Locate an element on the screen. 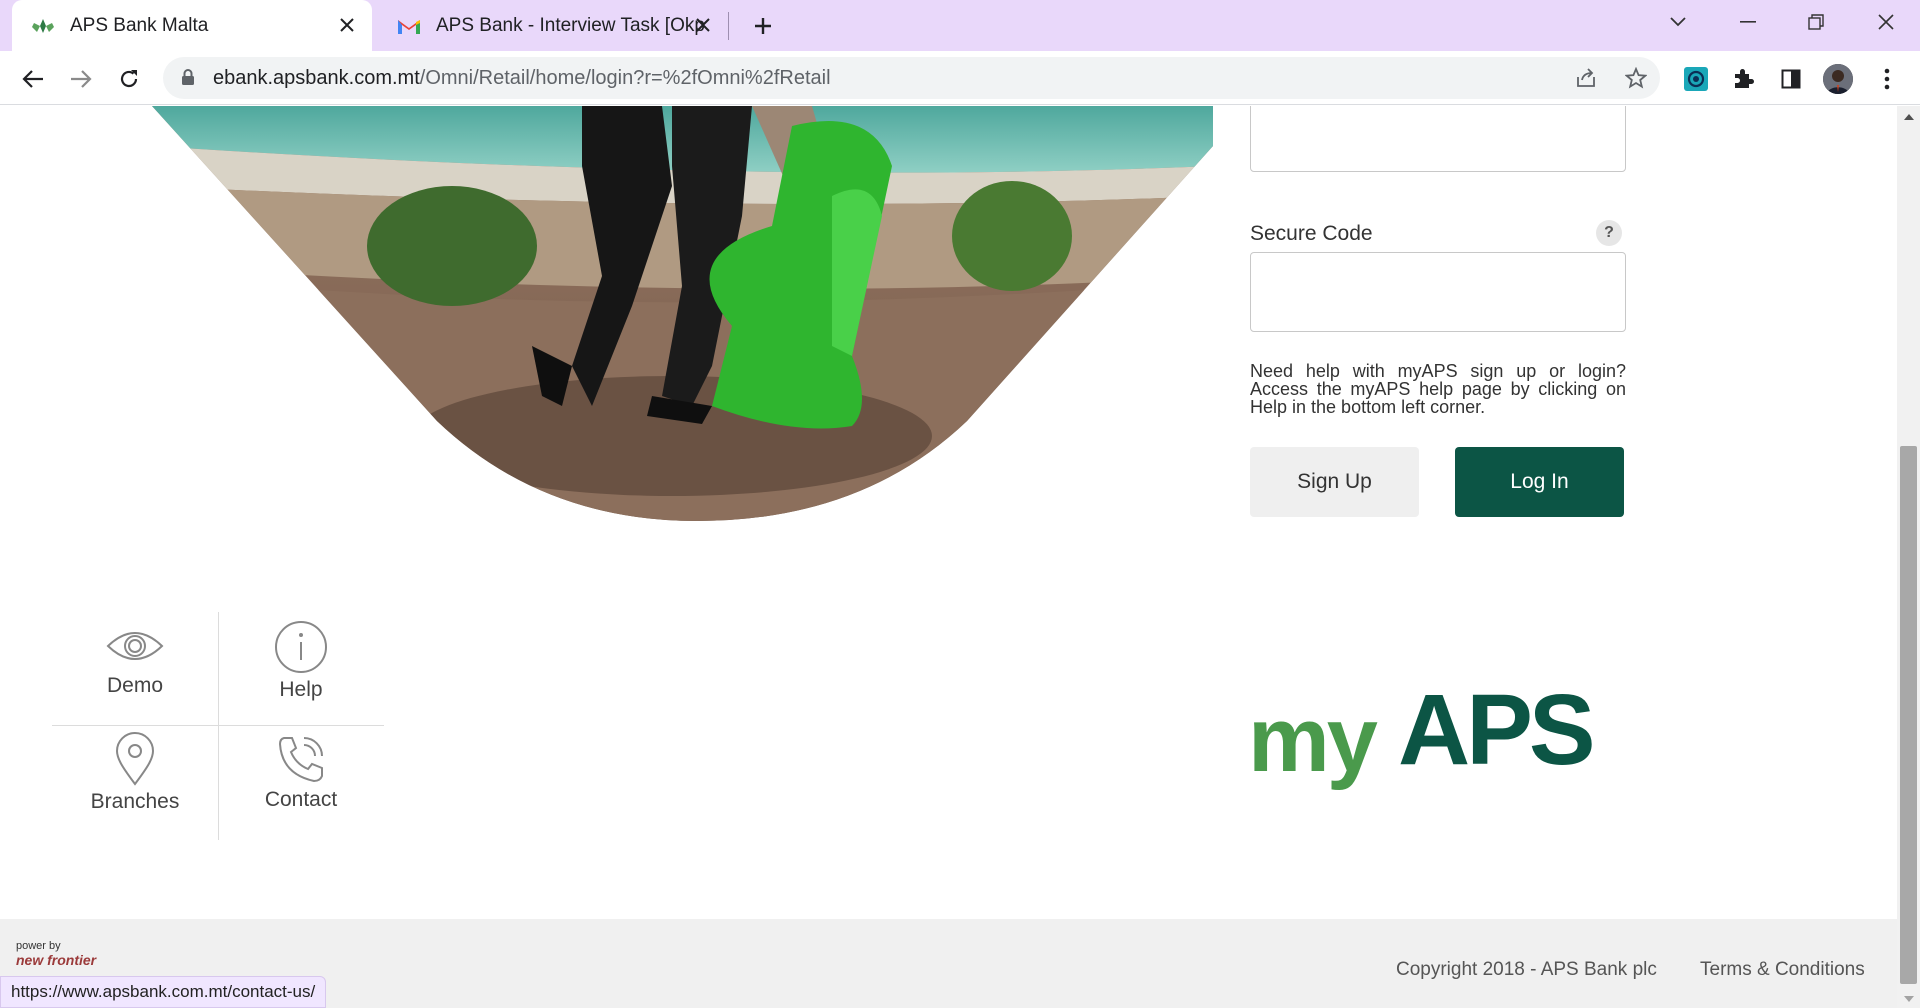  minimize-icon is located at coordinates (1748, 22).